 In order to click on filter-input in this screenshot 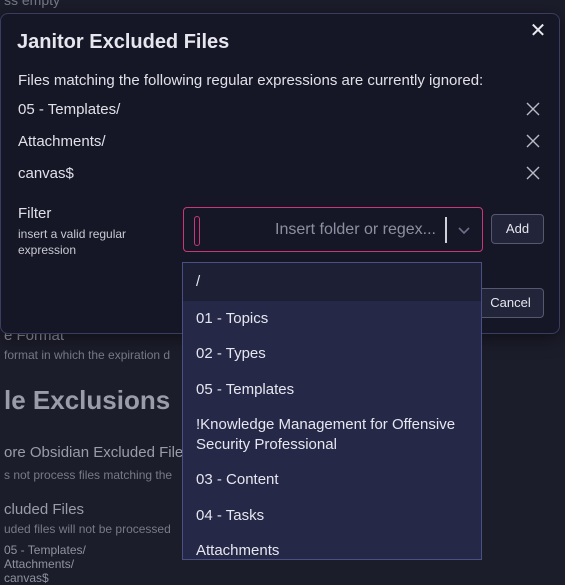, I will do `click(322, 230)`.